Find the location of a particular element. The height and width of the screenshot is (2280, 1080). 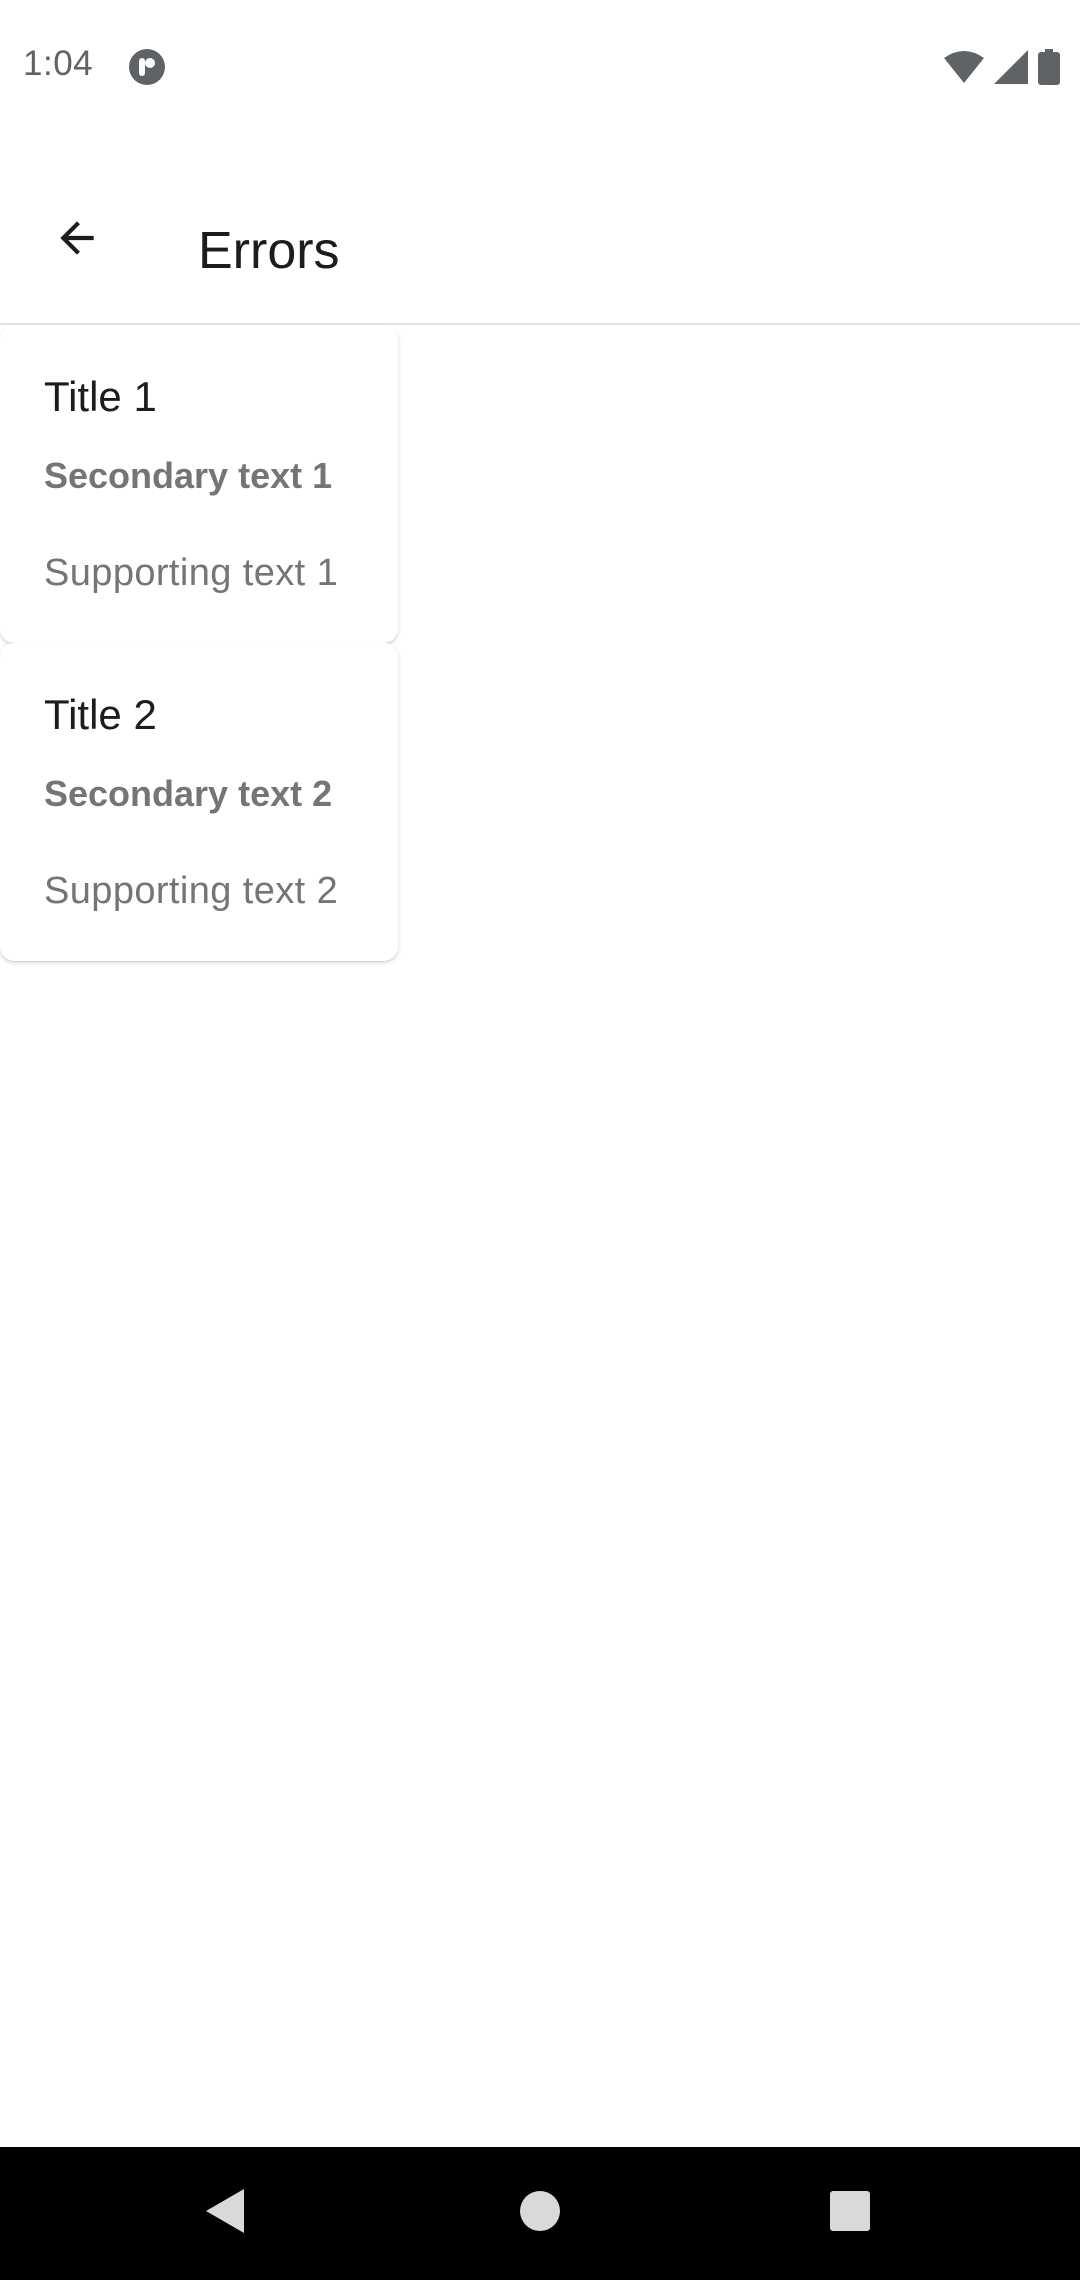

back-button is located at coordinates (77, 240).